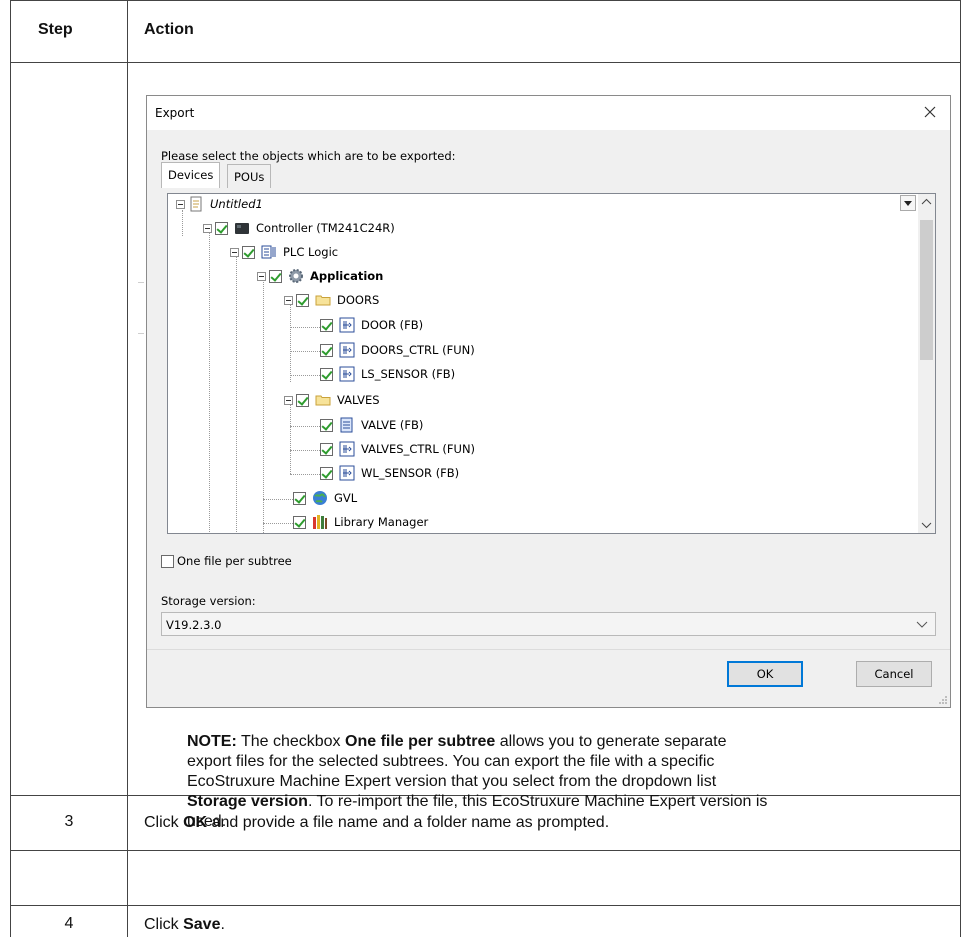 The image size is (971, 937). Describe the element at coordinates (371, 325) in the screenshot. I see `tree-item-door-fb: DOOR (FB)` at that location.